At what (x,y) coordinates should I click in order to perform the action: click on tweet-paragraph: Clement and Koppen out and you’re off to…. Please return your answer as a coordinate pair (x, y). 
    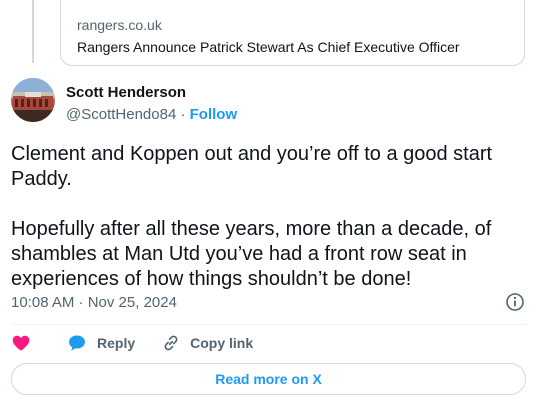
    Looking at the image, I should click on (252, 166).